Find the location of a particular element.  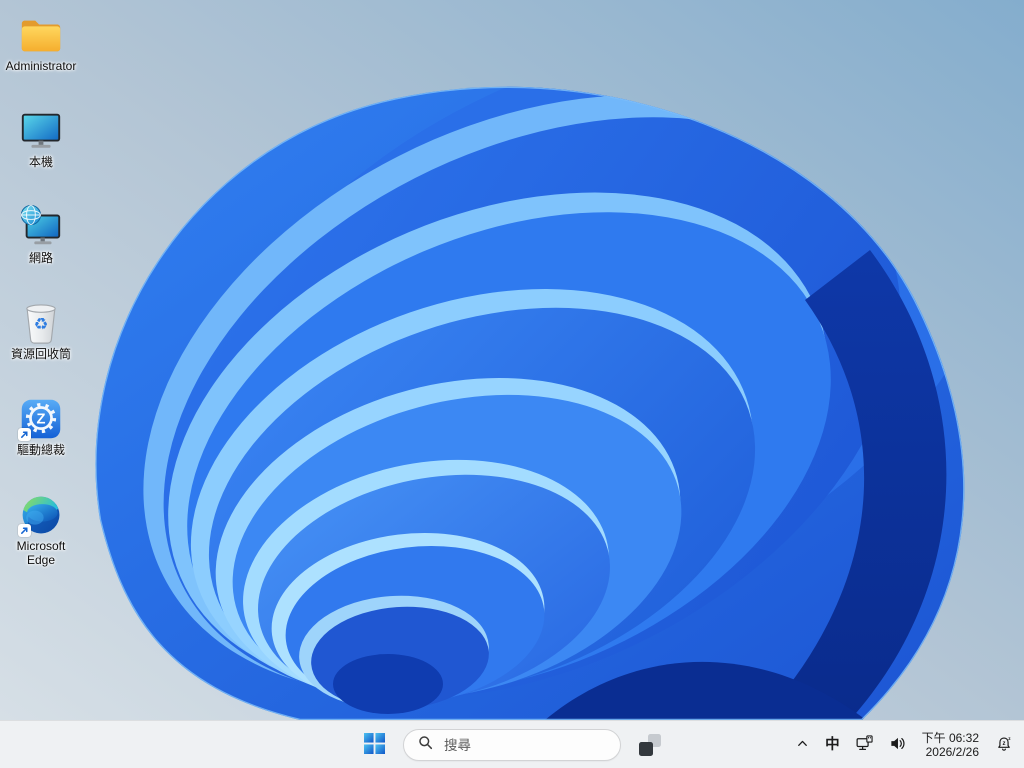

task-view-button is located at coordinates (650, 745).